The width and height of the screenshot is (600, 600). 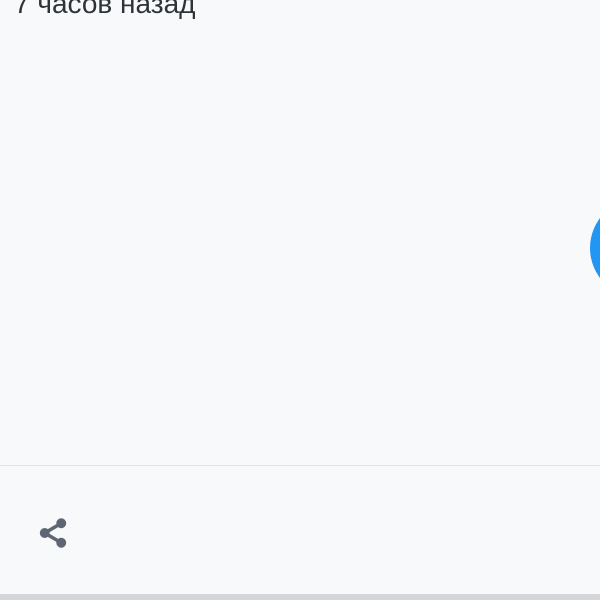 I want to click on share-button, so click(x=53, y=533).